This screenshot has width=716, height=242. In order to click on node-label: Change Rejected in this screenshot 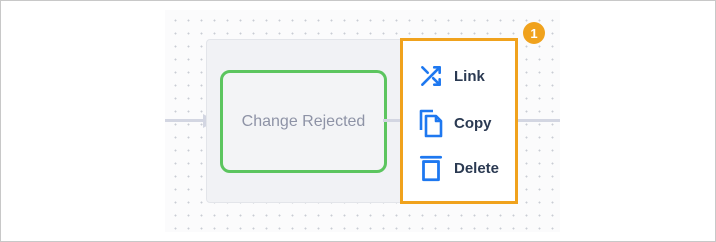, I will do `click(303, 121)`.